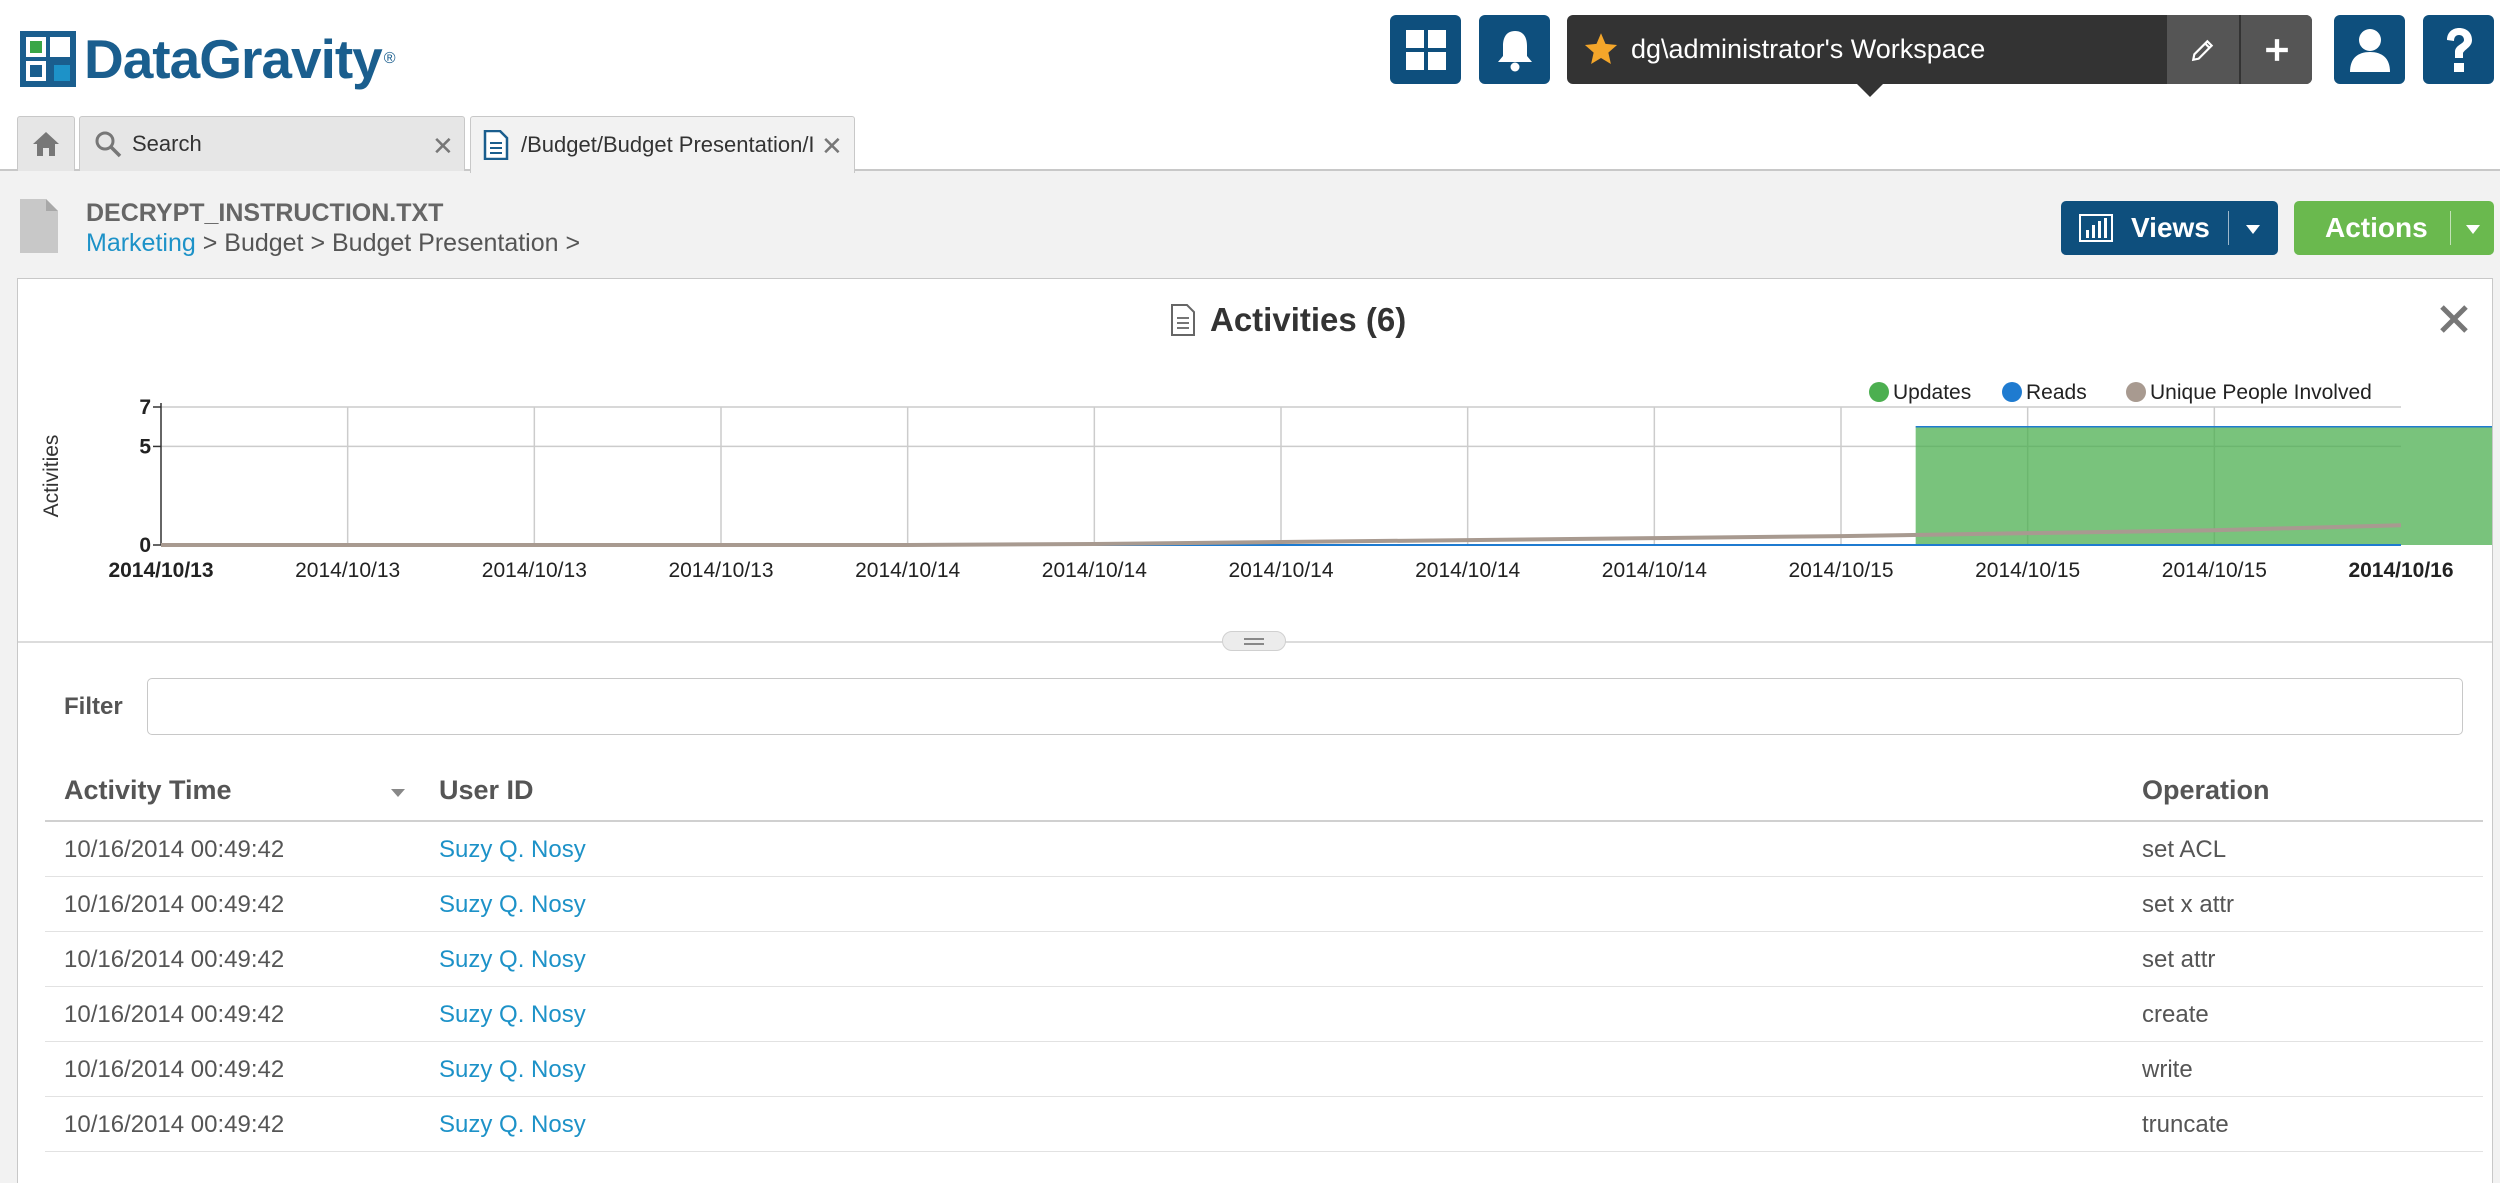  What do you see at coordinates (272, 143) in the screenshot?
I see `tab-search: Search ✕` at bounding box center [272, 143].